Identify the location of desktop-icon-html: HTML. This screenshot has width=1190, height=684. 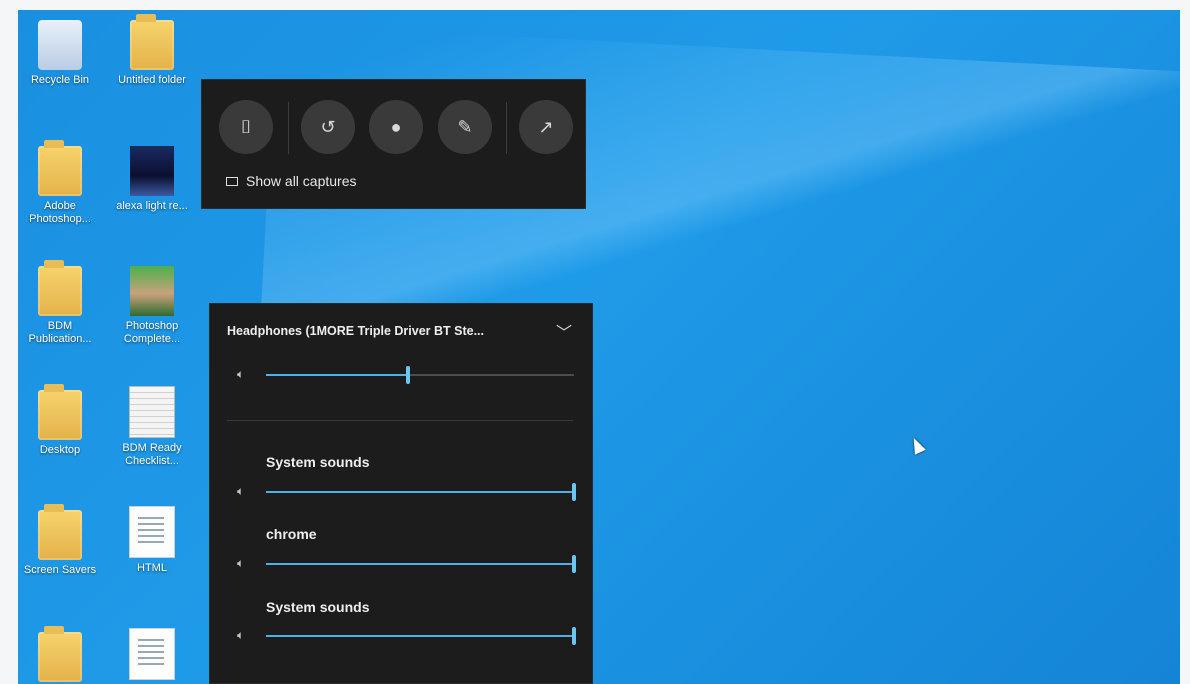
(152, 540).